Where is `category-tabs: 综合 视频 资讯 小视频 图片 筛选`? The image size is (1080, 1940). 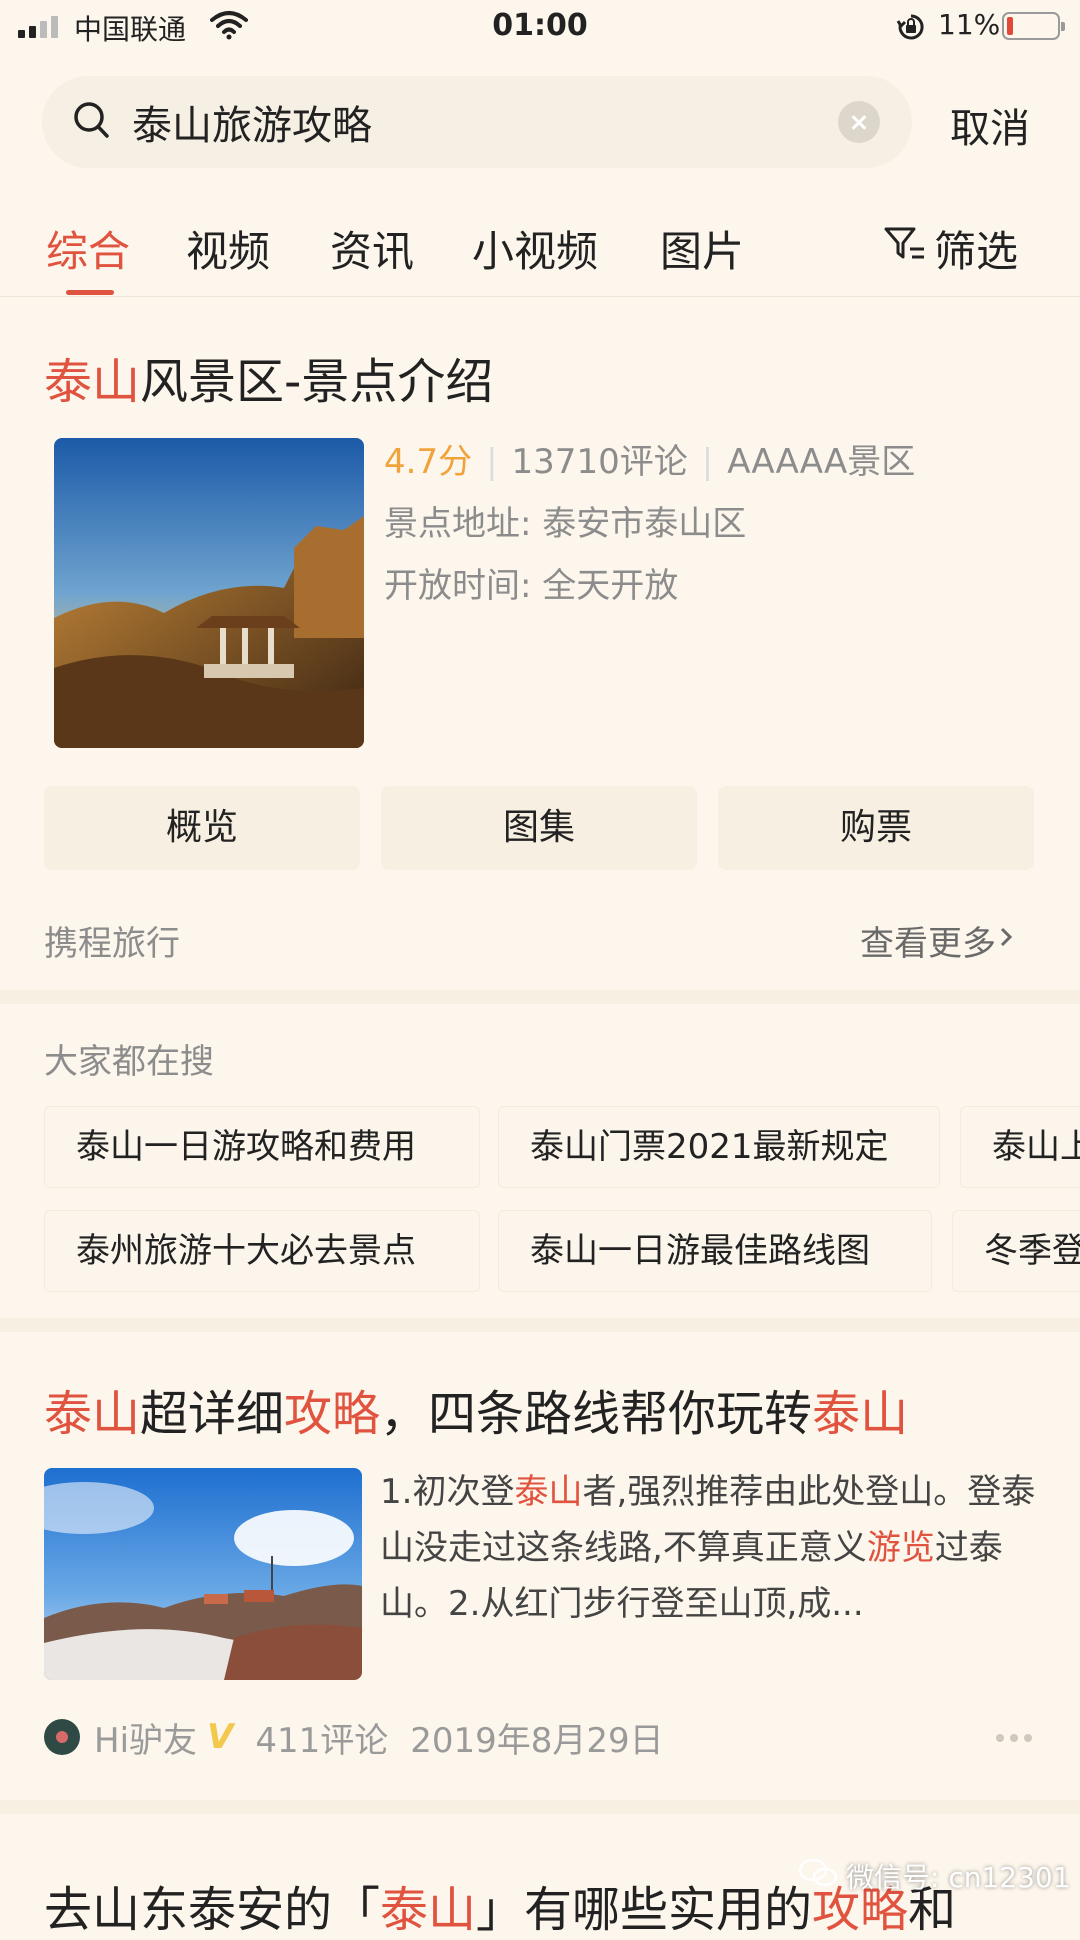
category-tabs: 综合 视频 资讯 小视频 图片 筛选 is located at coordinates (540, 255).